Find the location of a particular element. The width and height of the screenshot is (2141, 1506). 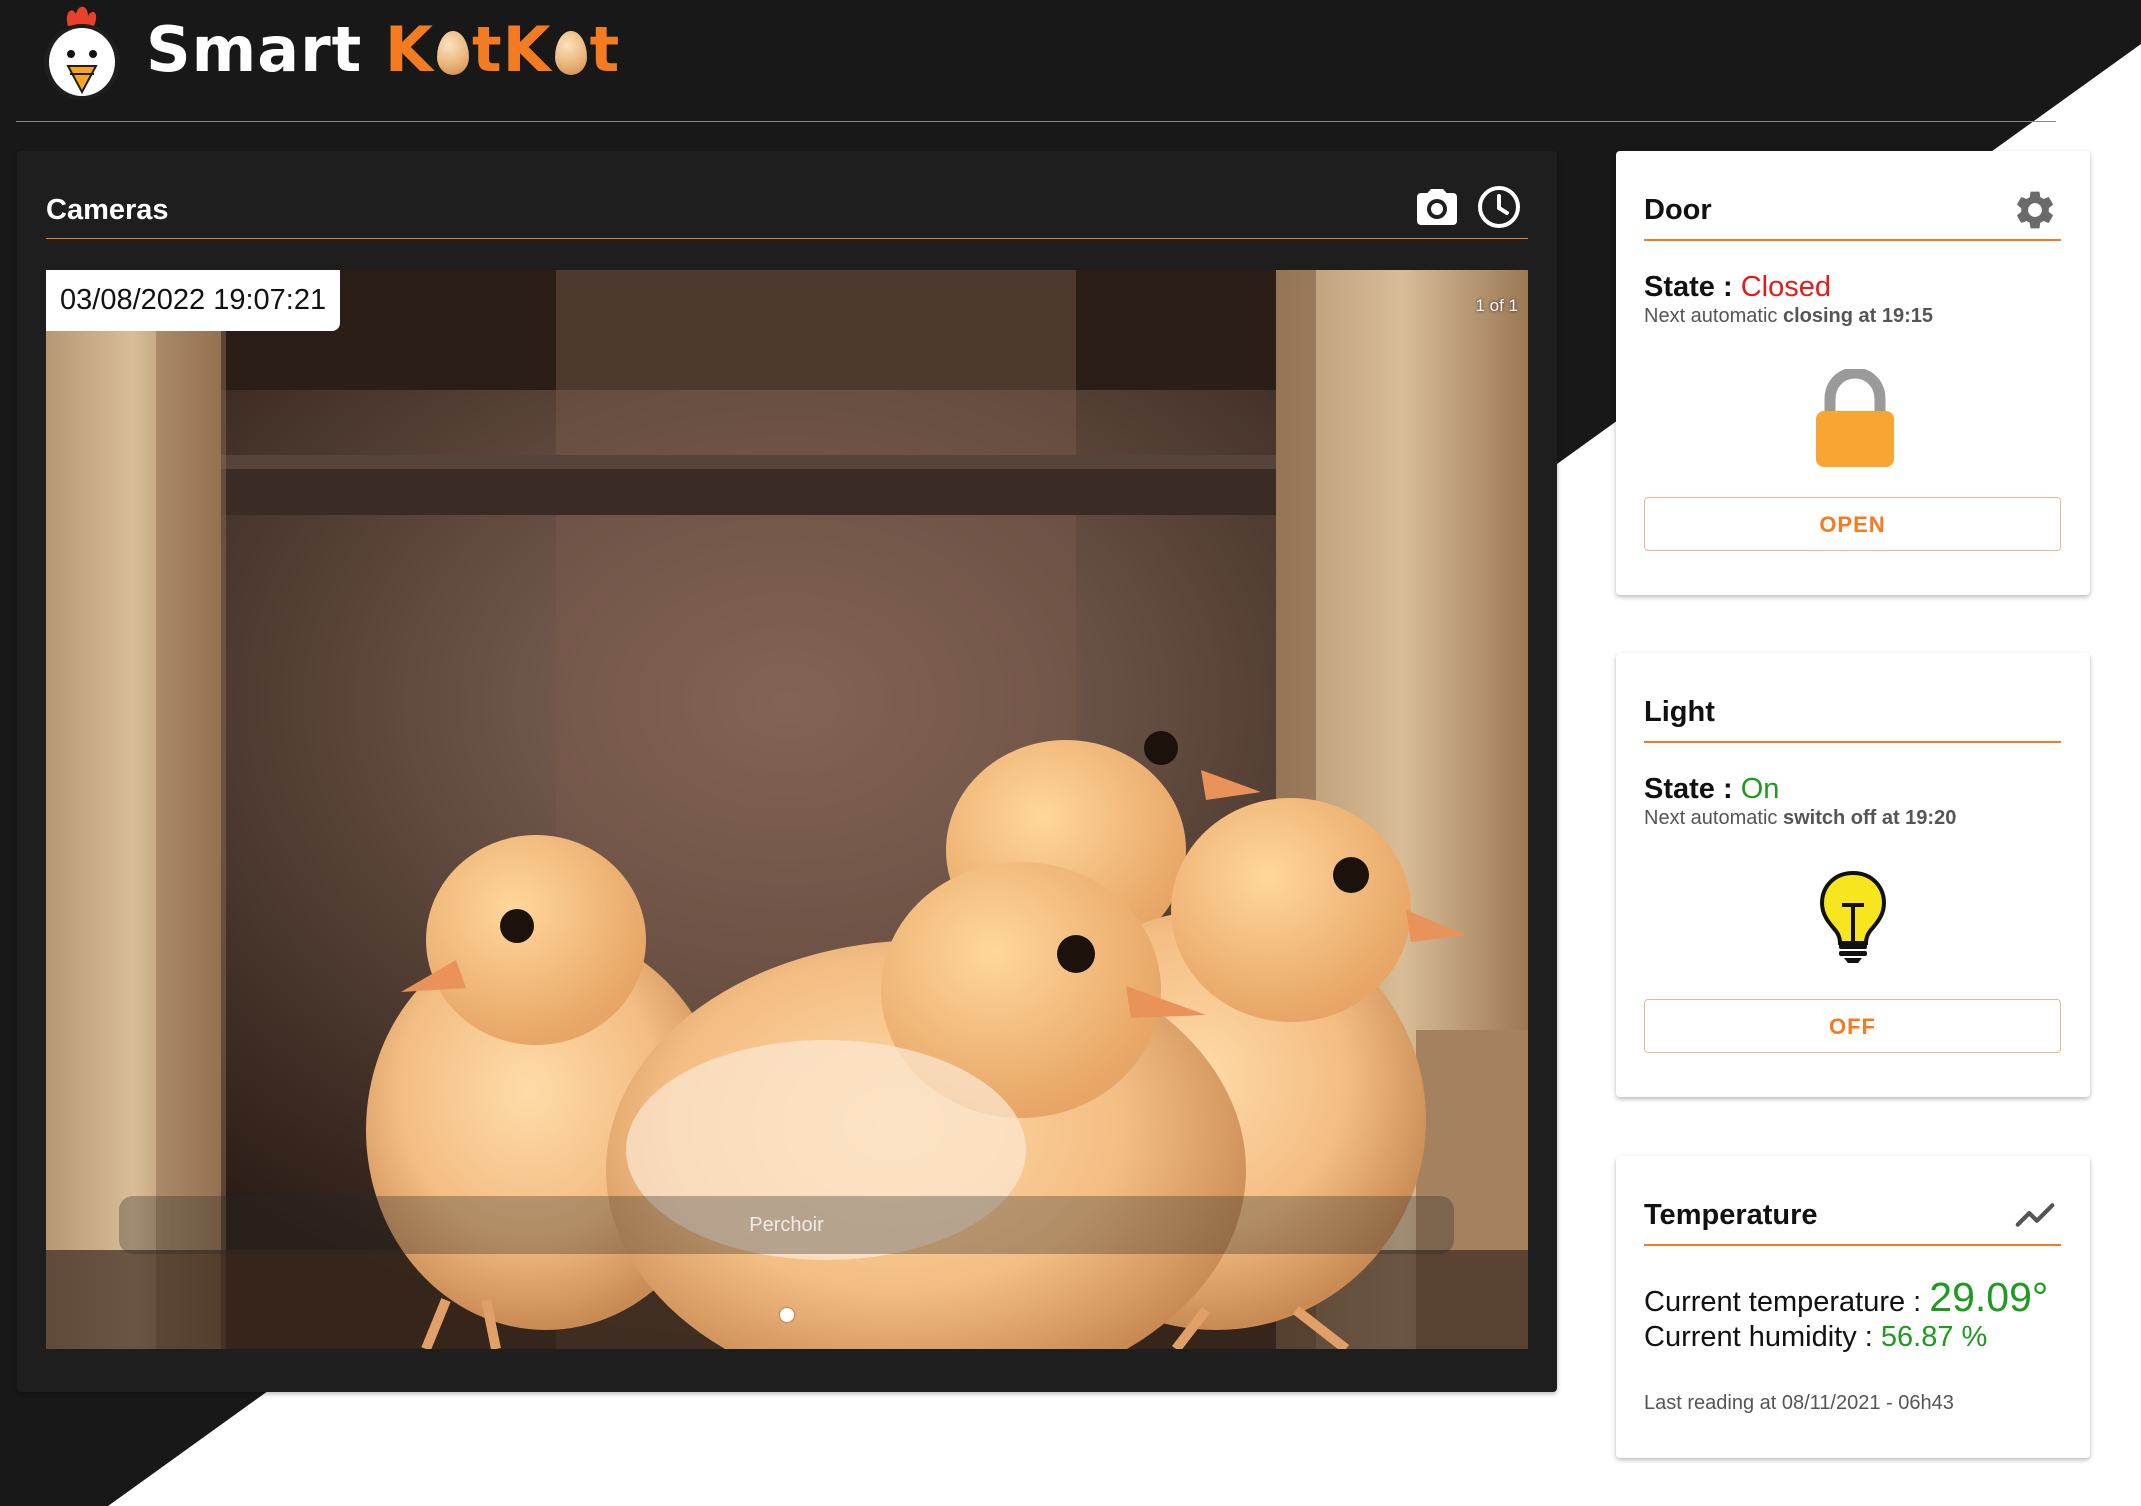

temperature-label: Current temperature : is located at coordinates (1783, 1302).